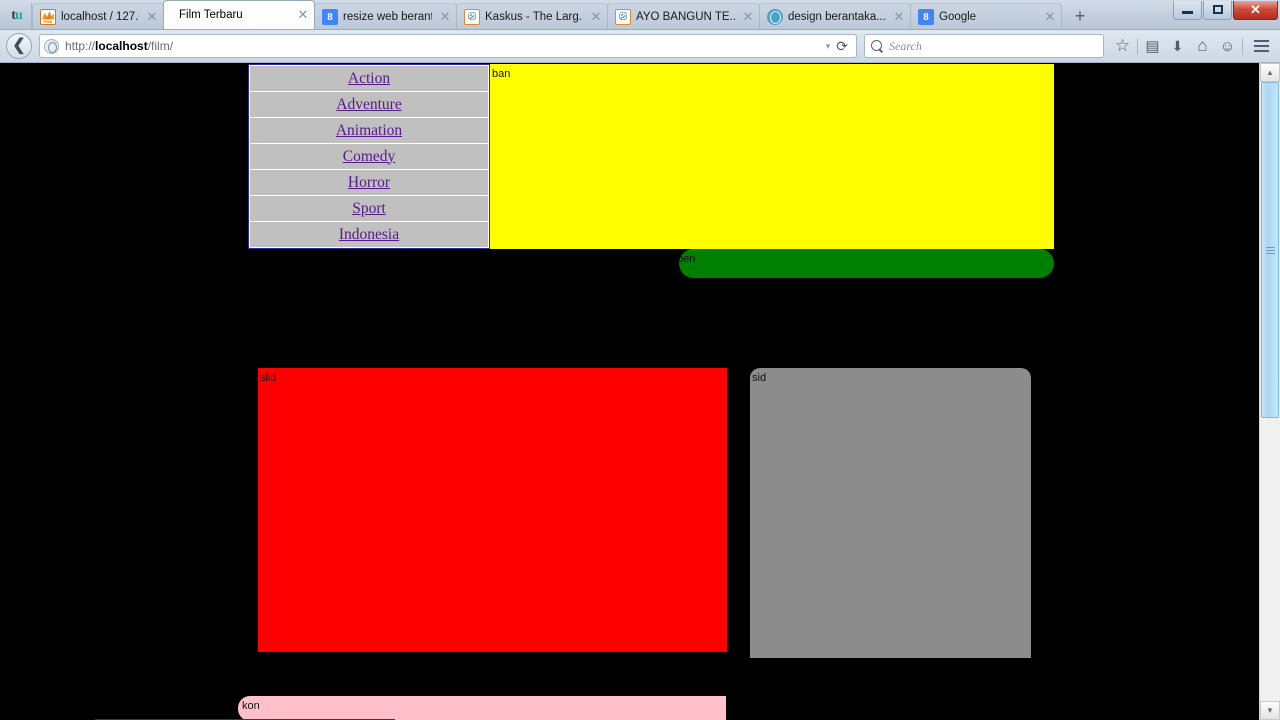  I want to click on nav-link-label: Adventure, so click(368, 105).